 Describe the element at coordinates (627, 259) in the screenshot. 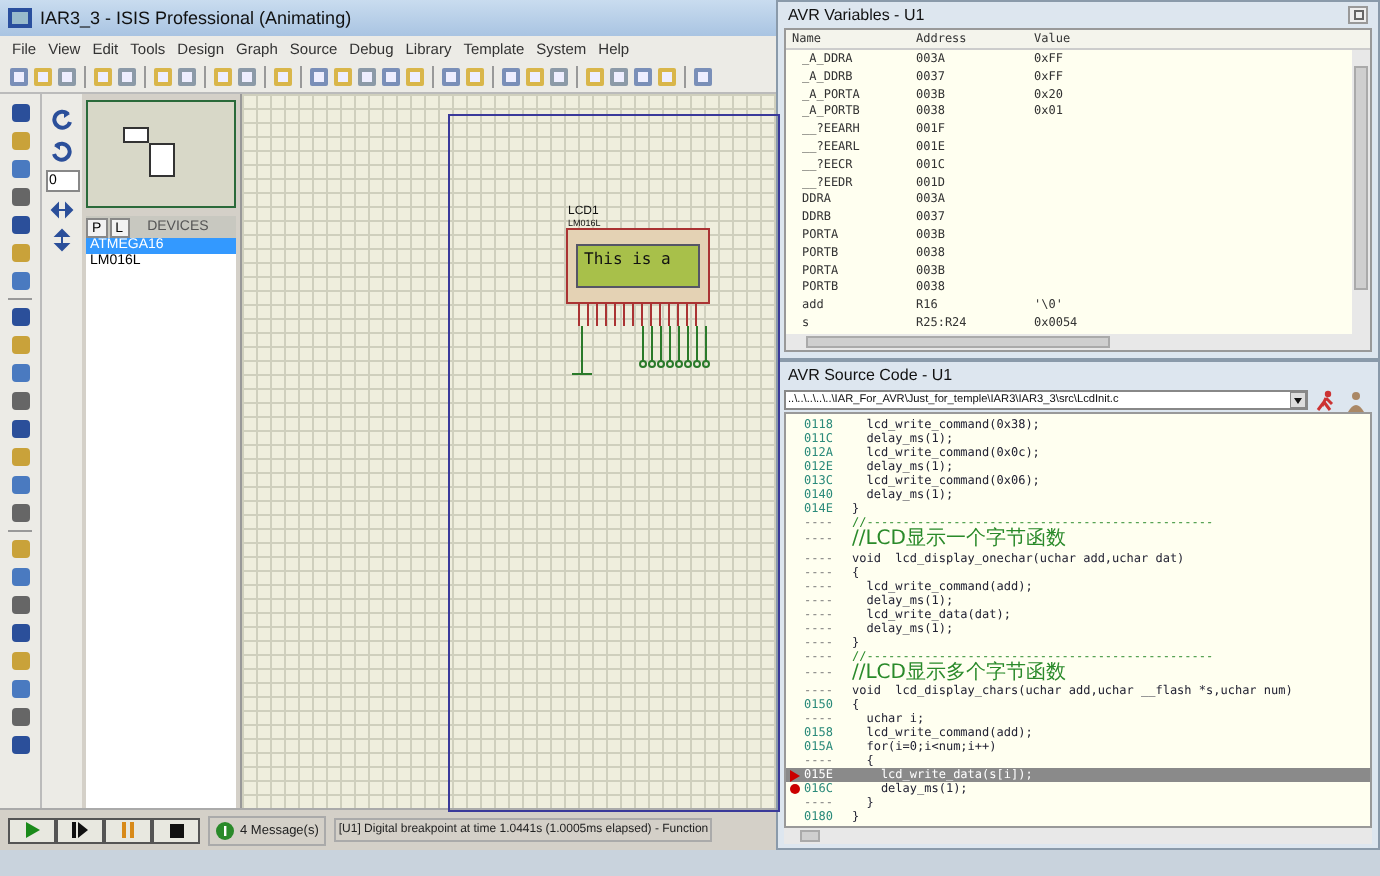

I see `lcd-text: This is a` at that location.